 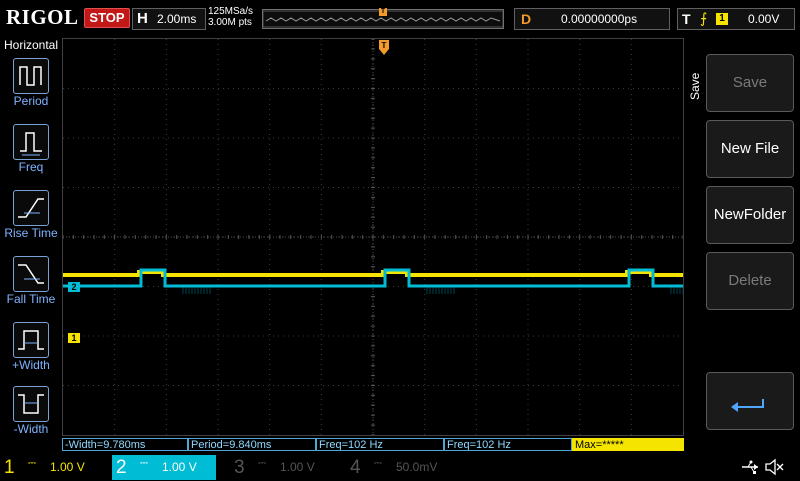 I want to click on delay-box: D 0.00000000ps, so click(x=592, y=19).